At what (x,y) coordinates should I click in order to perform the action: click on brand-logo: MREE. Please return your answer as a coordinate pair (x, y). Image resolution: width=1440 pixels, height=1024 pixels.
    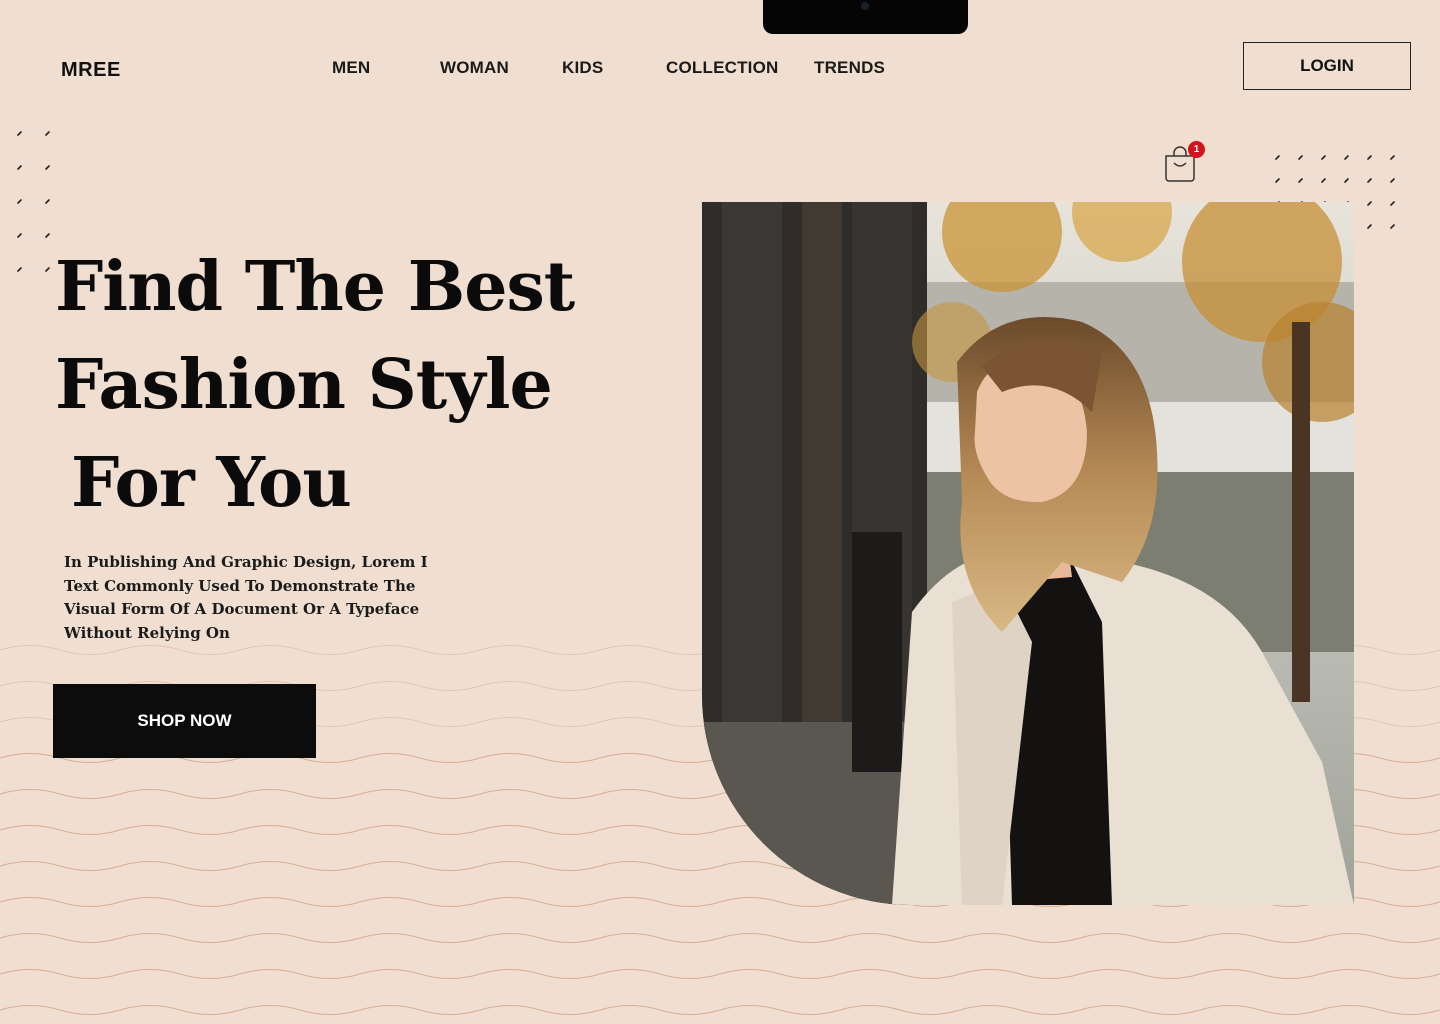
    Looking at the image, I should click on (91, 70).